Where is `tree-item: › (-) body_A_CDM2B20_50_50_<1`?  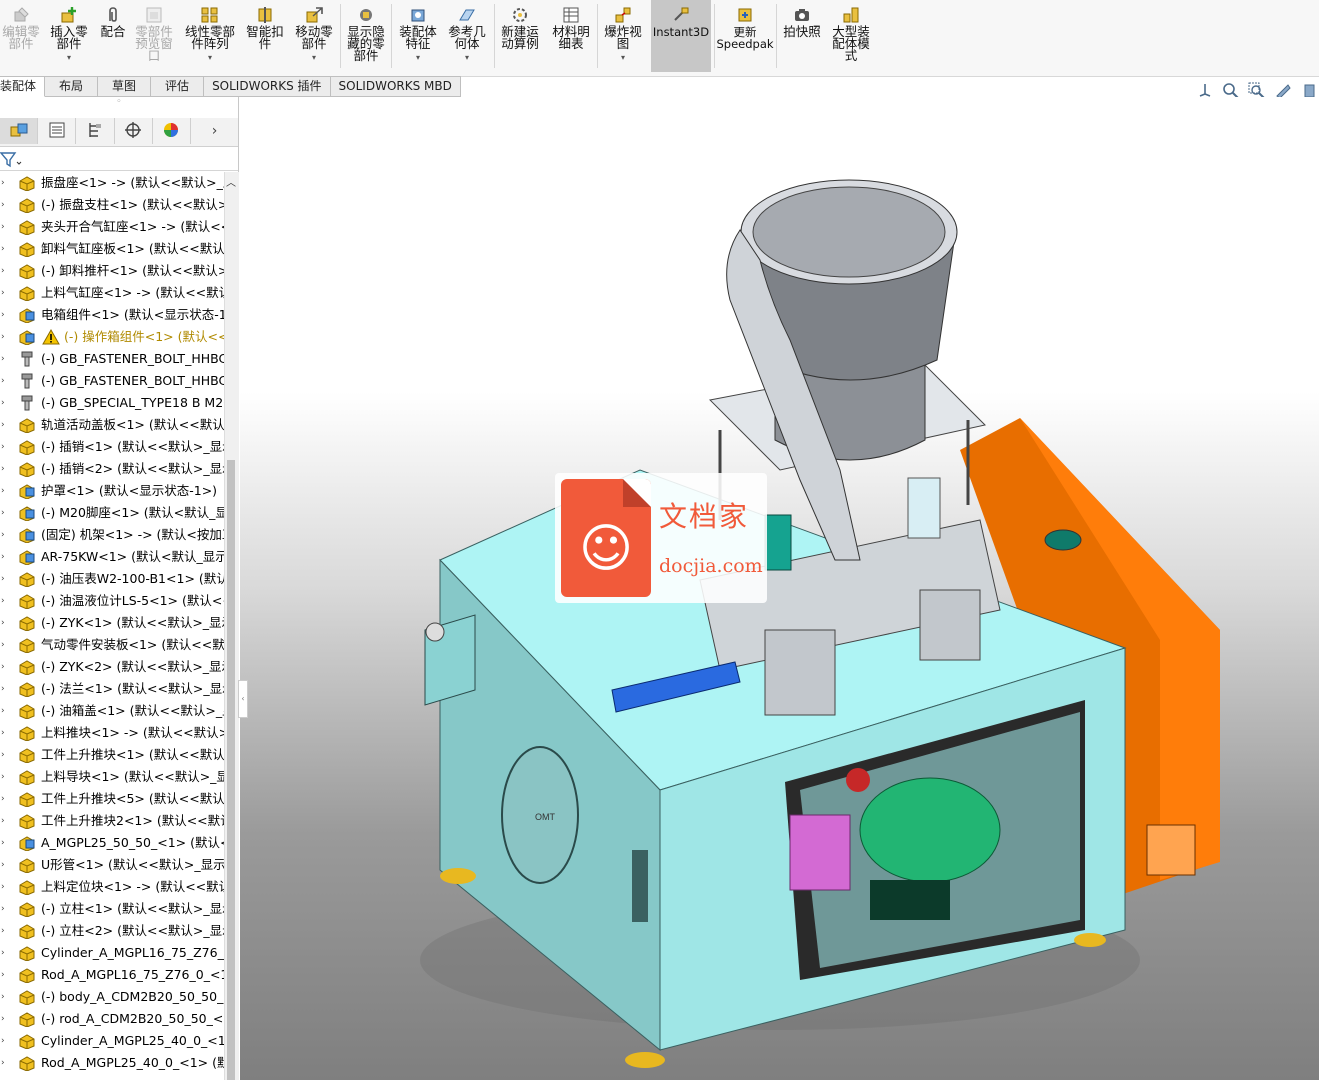 tree-item: › (-) body_A_CDM2B20_50_50_<1 is located at coordinates (112, 997).